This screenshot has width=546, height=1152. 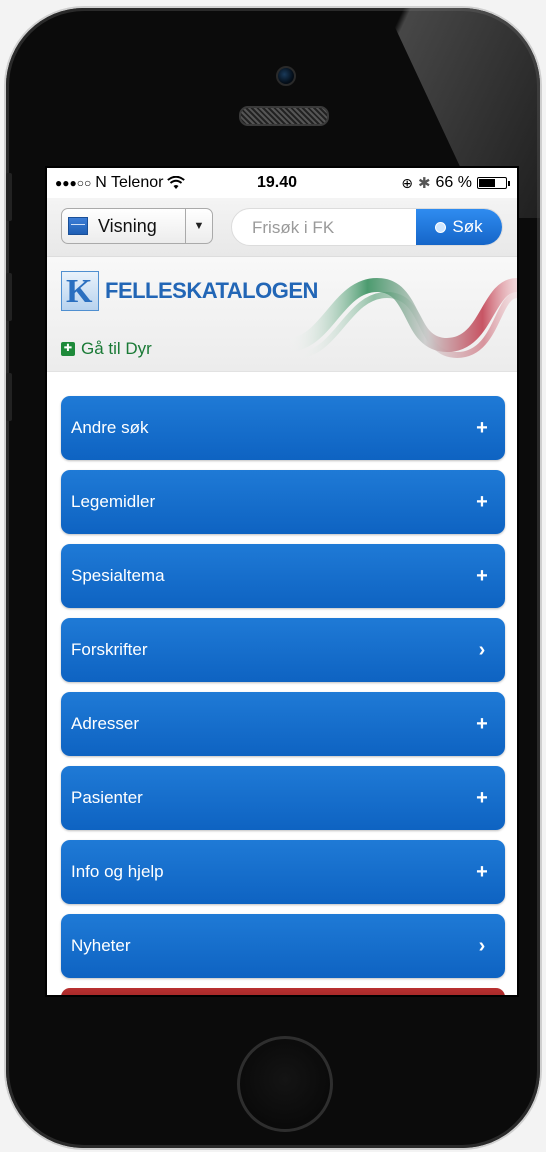 I want to click on menu-item-label: Spesialtema, so click(x=118, y=575).